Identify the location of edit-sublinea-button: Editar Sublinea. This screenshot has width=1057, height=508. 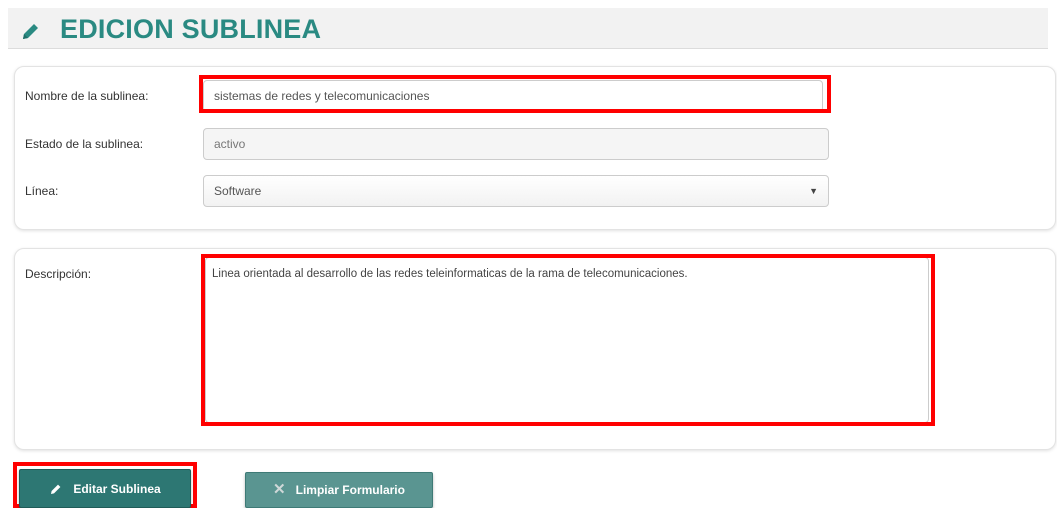
(105, 488).